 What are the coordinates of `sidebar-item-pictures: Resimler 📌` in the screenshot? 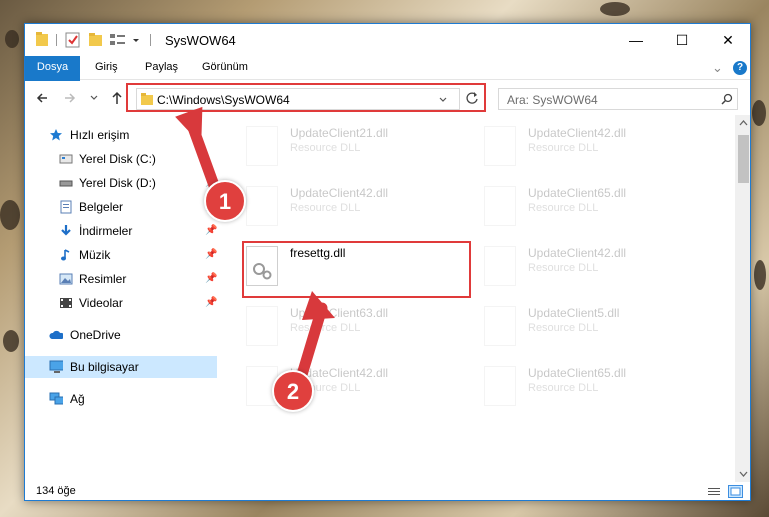 It's located at (121, 279).